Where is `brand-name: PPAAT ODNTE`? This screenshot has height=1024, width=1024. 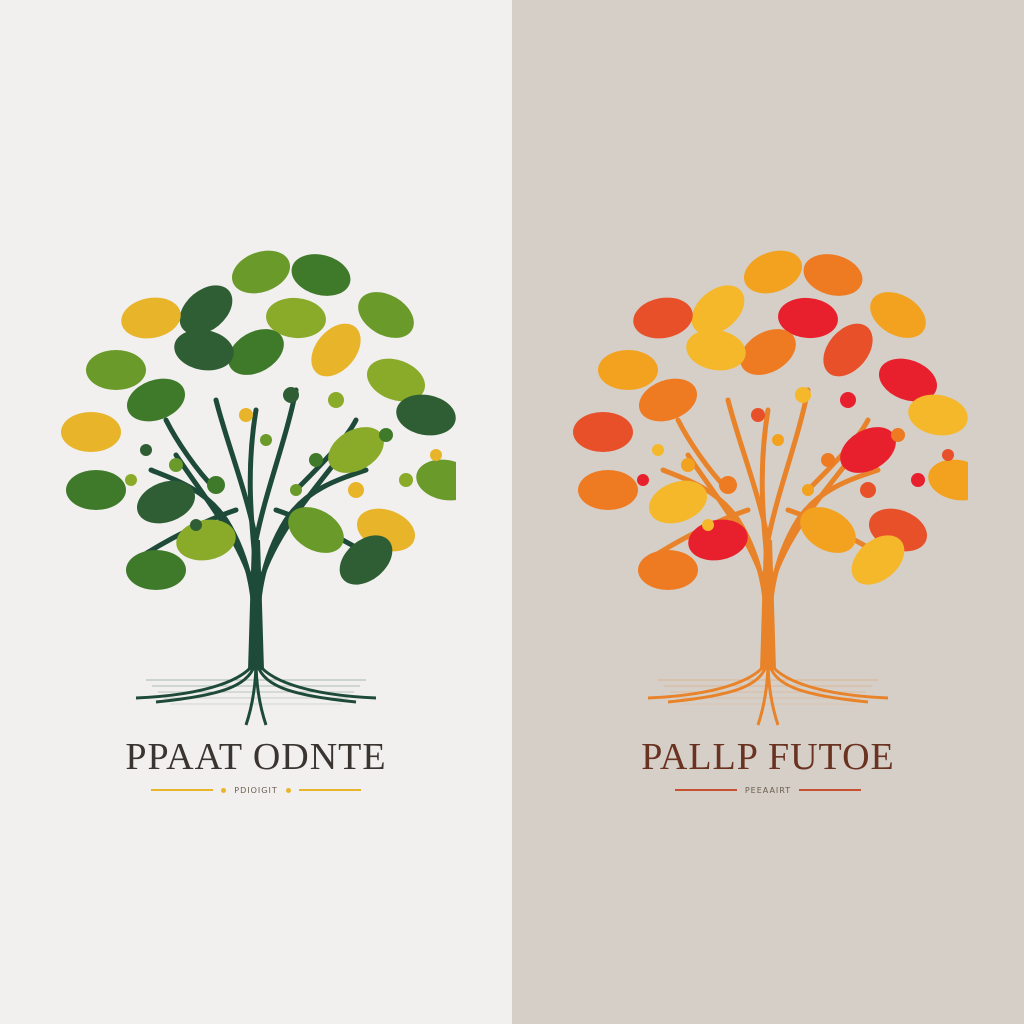 brand-name: PPAAT ODNTE is located at coordinates (256, 757).